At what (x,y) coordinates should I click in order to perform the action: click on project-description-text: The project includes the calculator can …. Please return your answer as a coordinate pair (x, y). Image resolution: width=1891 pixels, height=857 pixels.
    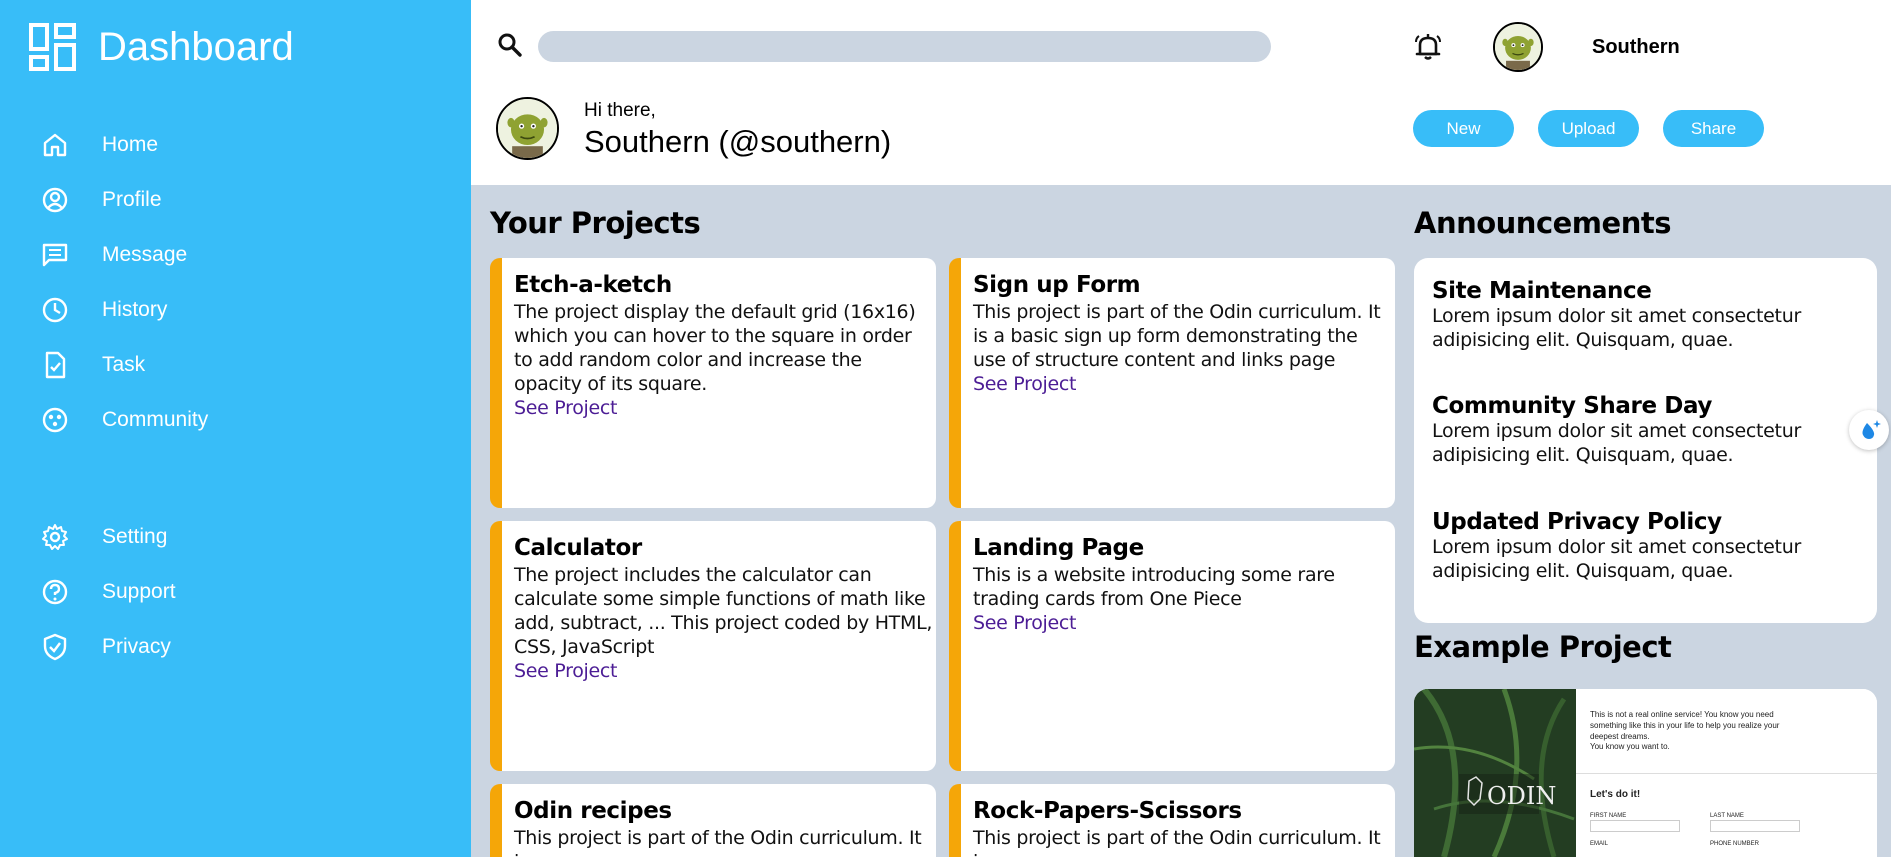
    Looking at the image, I should click on (723, 611).